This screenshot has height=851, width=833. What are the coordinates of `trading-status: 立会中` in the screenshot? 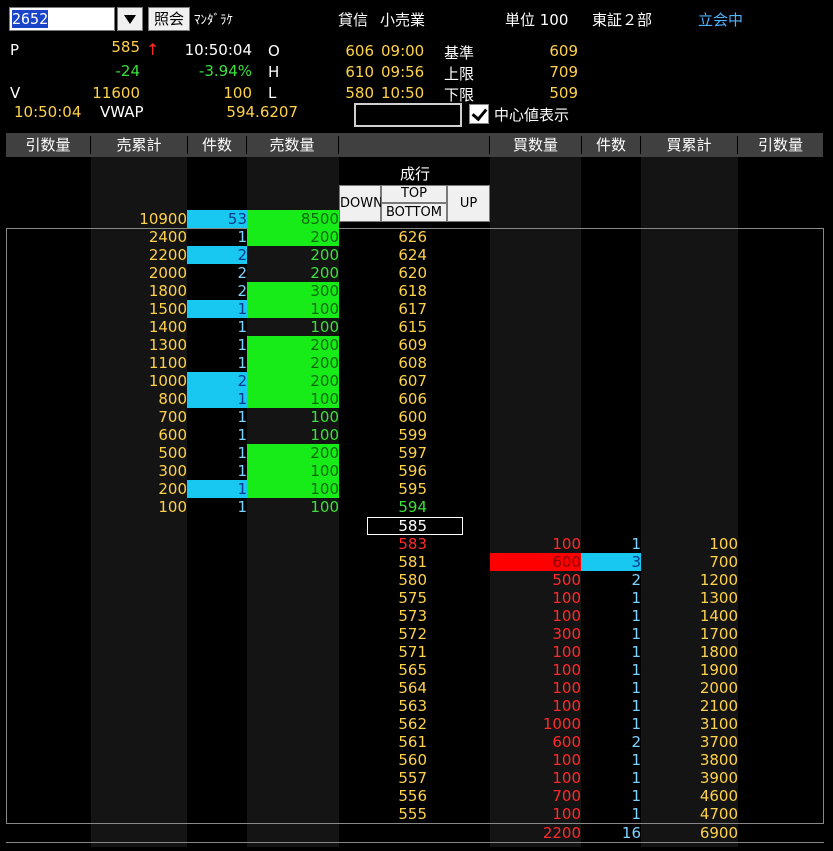 It's located at (721, 20).